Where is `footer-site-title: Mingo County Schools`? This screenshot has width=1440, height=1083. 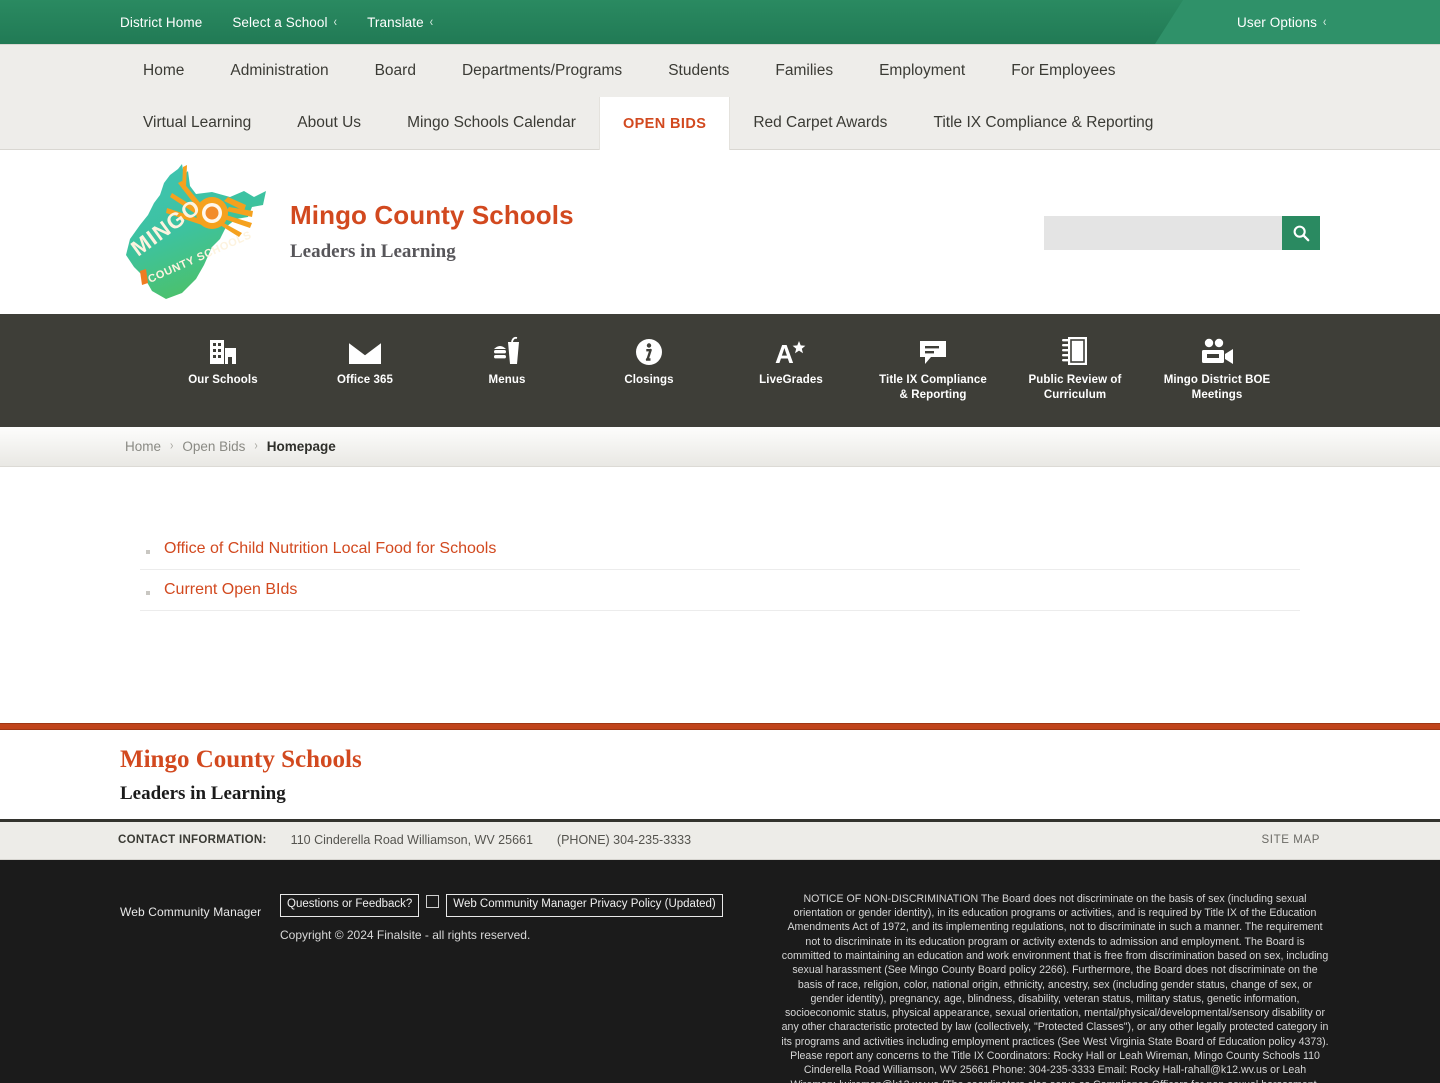
footer-site-title: Mingo County Schools is located at coordinates (241, 759).